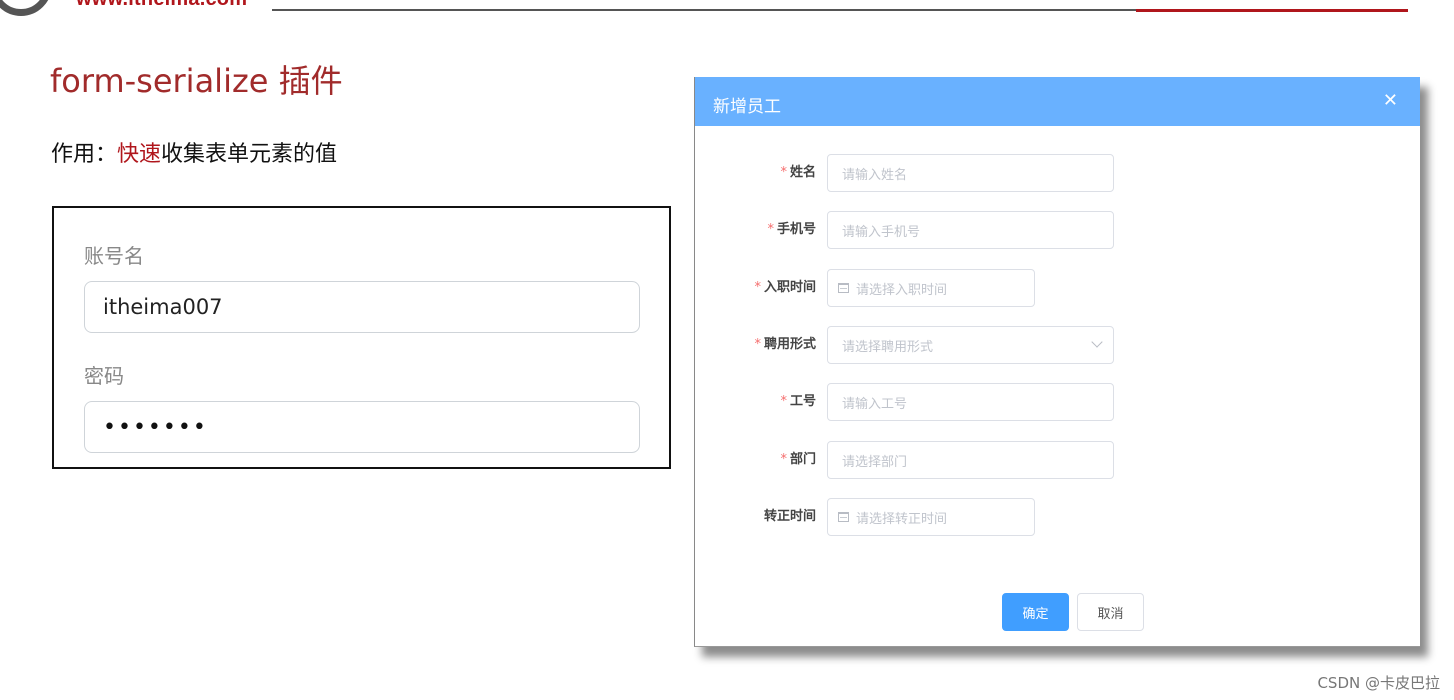 This screenshot has height=700, width=1454. What do you see at coordinates (902, 290) in the screenshot?
I see `hire-date-placeholder: 请选择入职时间` at bounding box center [902, 290].